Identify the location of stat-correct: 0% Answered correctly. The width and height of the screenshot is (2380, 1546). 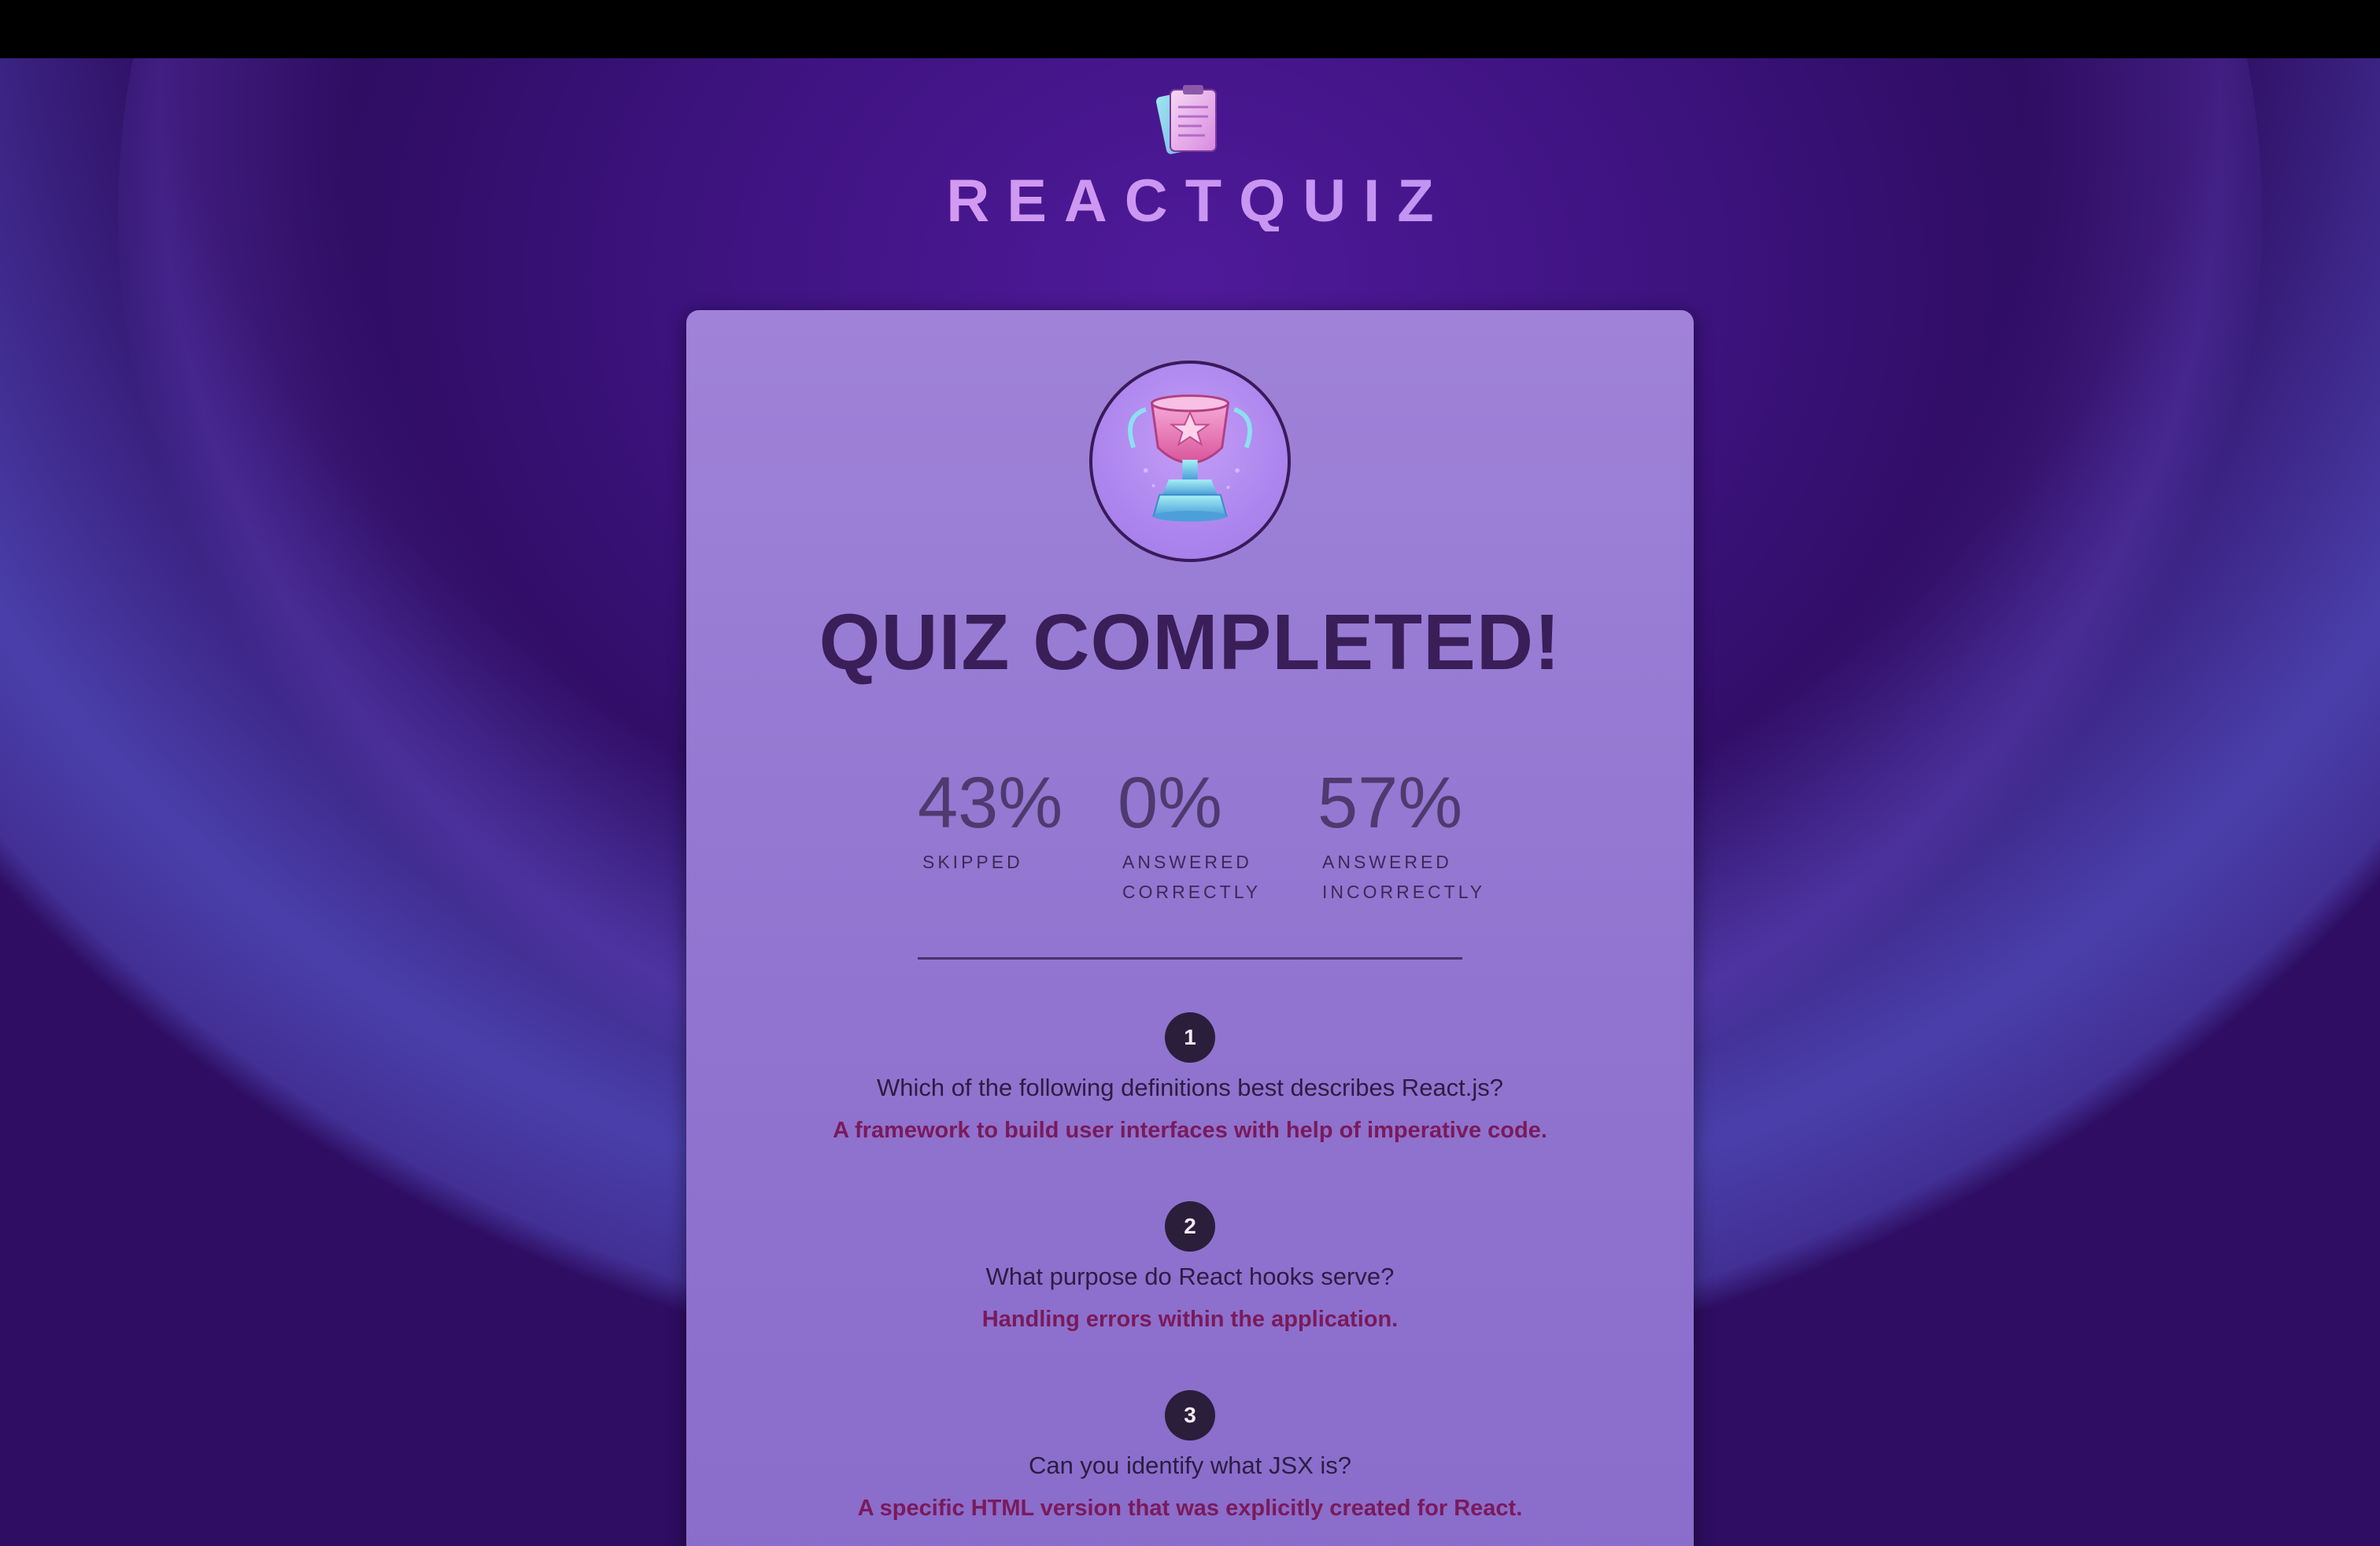
(1218, 837).